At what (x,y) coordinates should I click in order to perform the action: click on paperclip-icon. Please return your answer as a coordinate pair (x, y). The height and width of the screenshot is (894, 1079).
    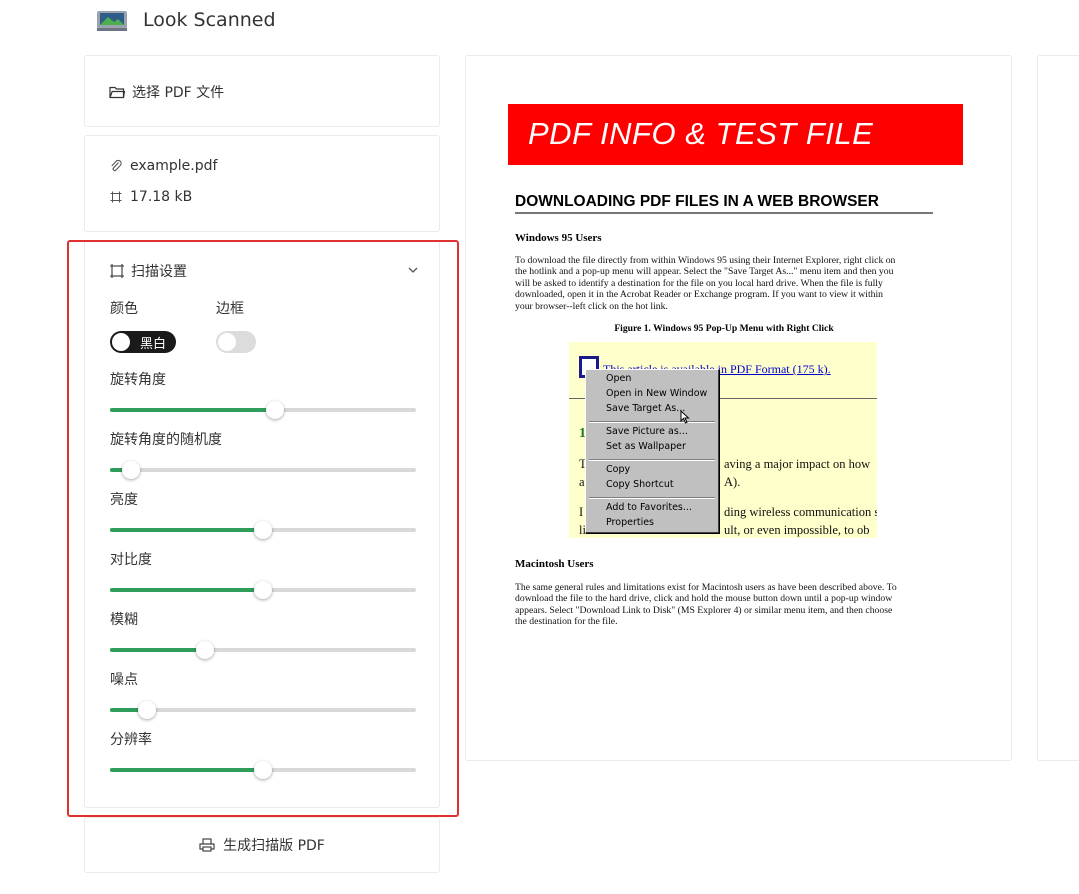
    Looking at the image, I should click on (116, 165).